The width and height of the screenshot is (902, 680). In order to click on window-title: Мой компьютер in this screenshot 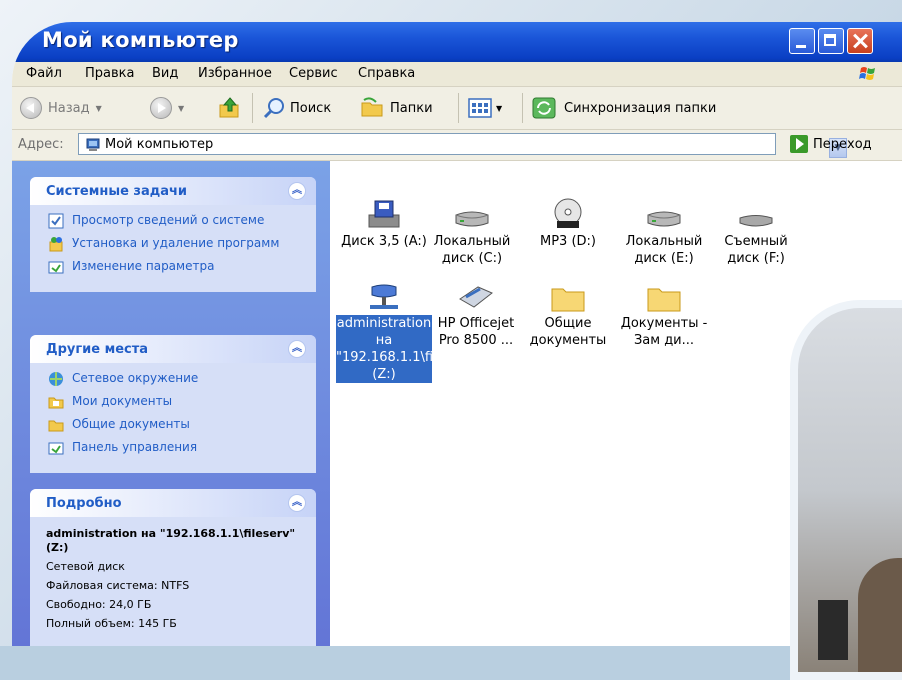, I will do `click(140, 40)`.